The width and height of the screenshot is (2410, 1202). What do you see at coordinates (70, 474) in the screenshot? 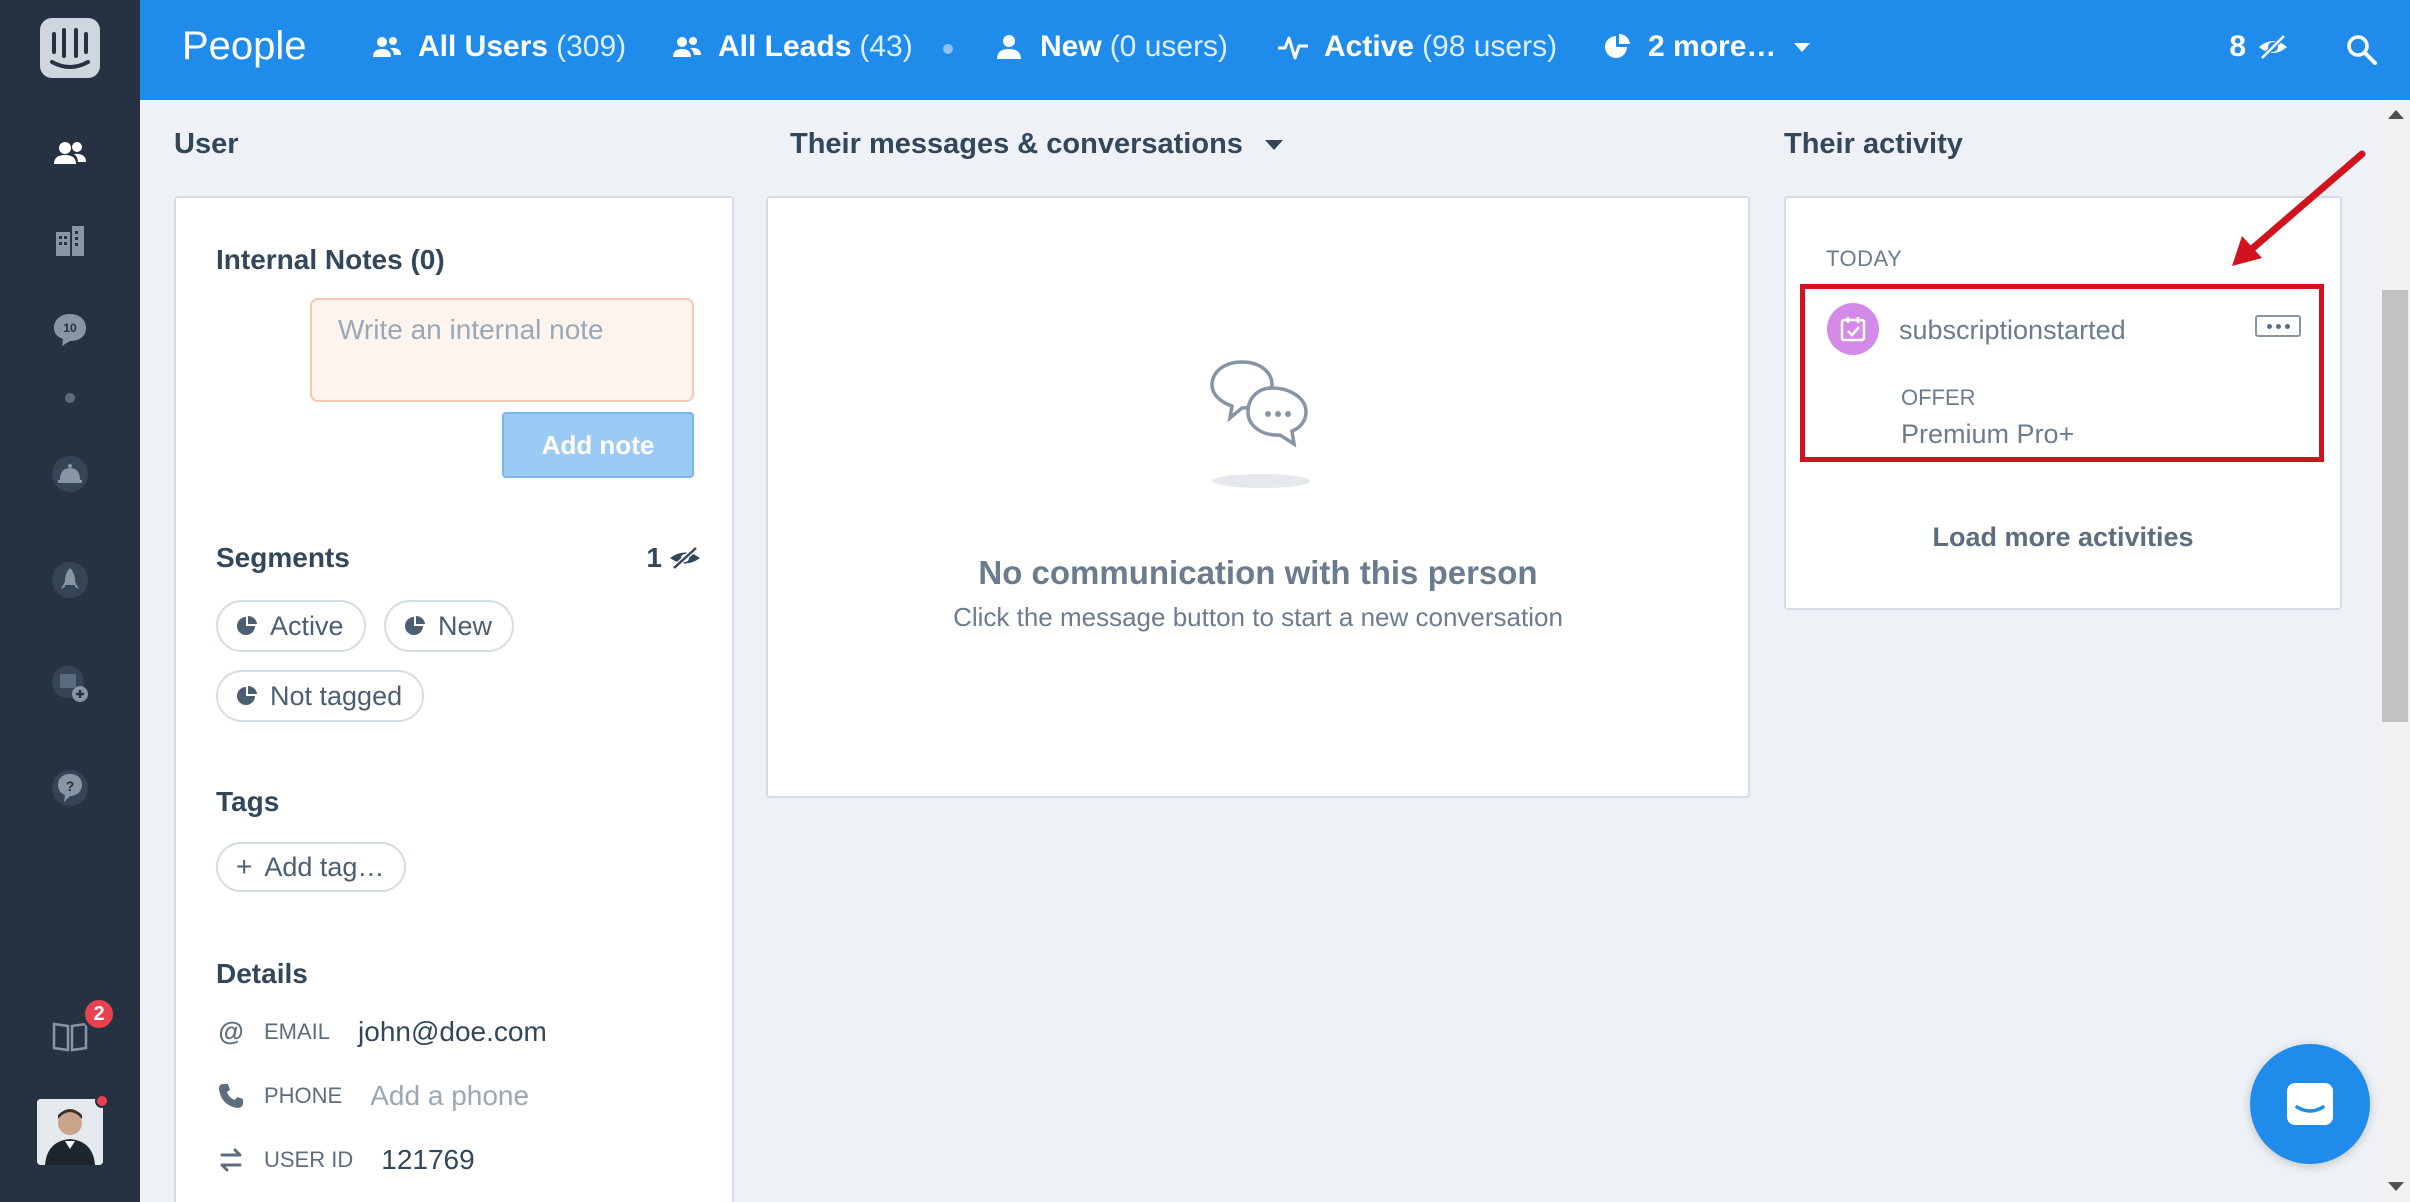
I see `bell-icon` at bounding box center [70, 474].